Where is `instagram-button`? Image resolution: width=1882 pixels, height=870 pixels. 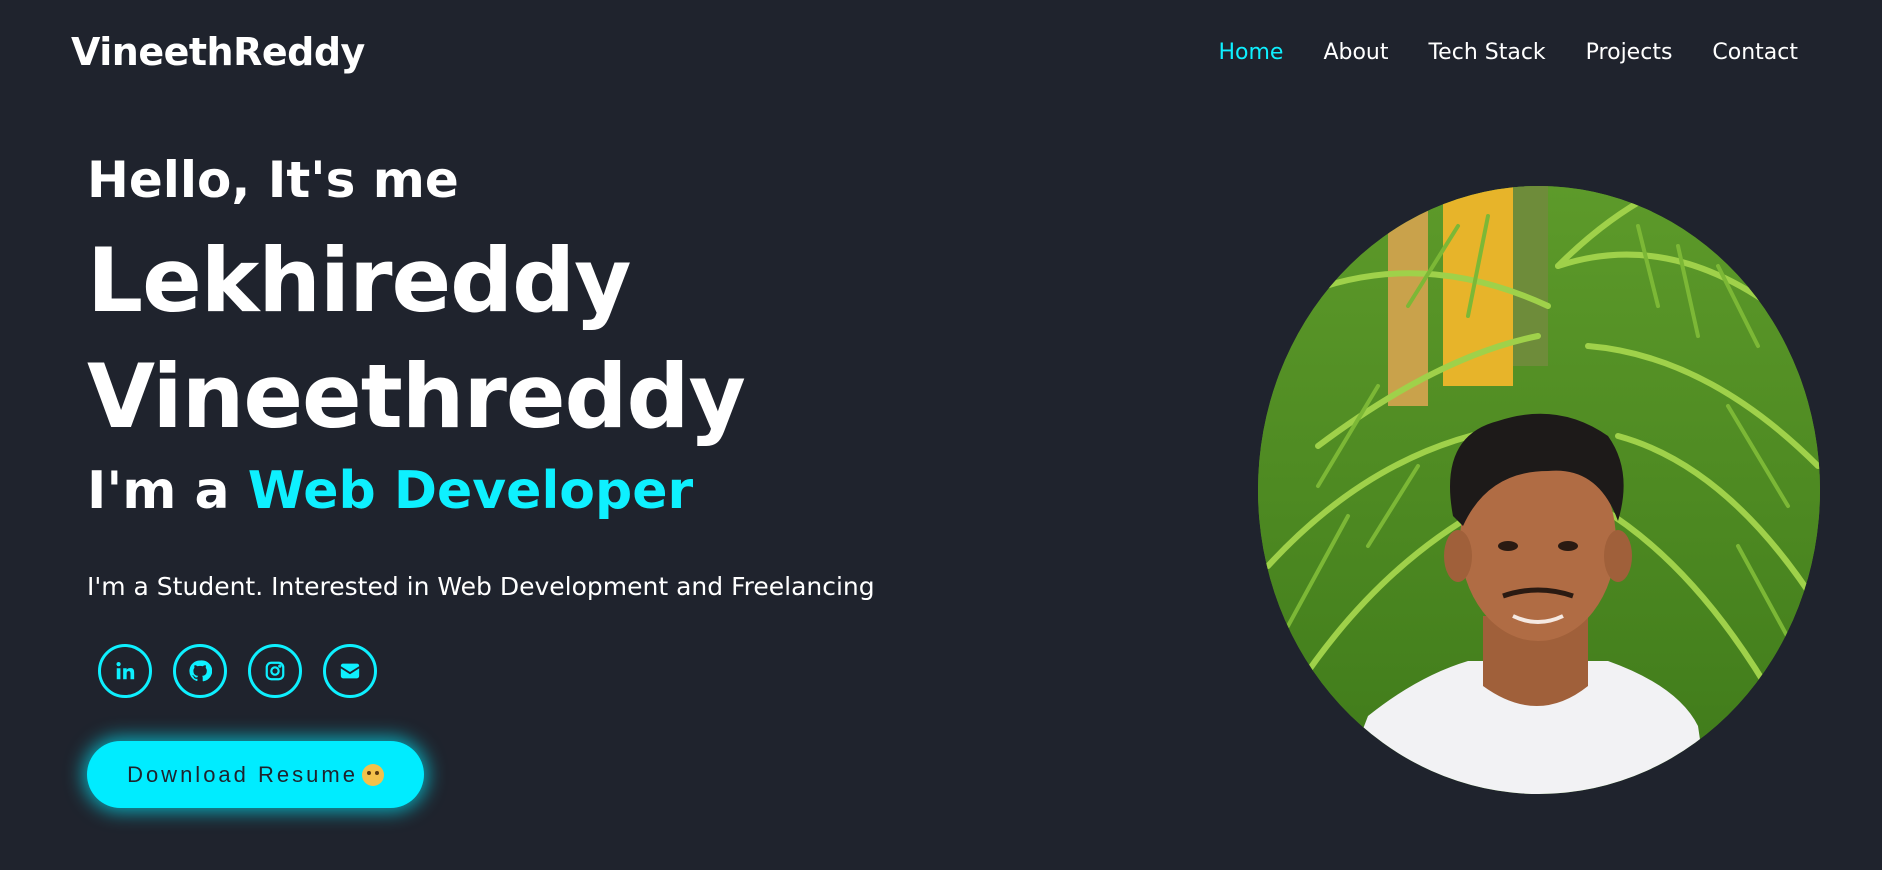 instagram-button is located at coordinates (275, 671).